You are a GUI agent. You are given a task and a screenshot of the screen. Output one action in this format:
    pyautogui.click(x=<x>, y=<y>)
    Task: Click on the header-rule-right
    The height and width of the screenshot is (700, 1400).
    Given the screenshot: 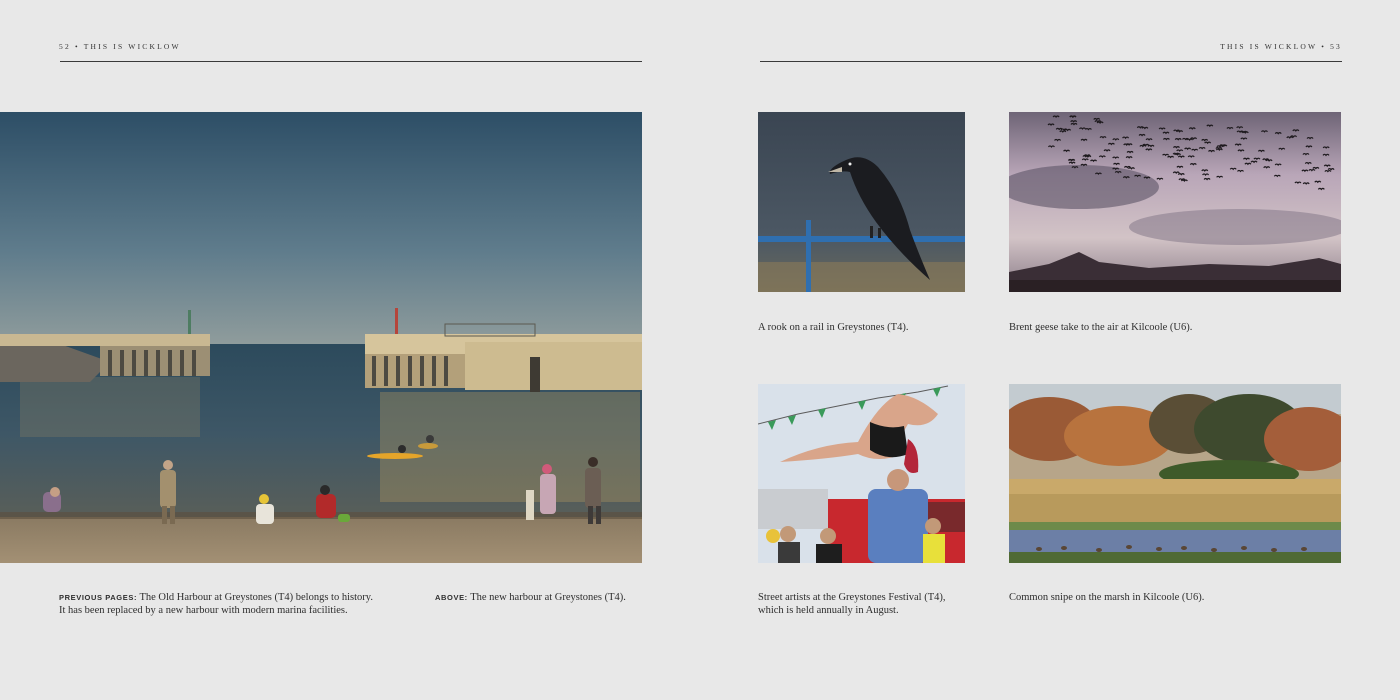 What is the action you would take?
    pyautogui.click(x=1051, y=61)
    